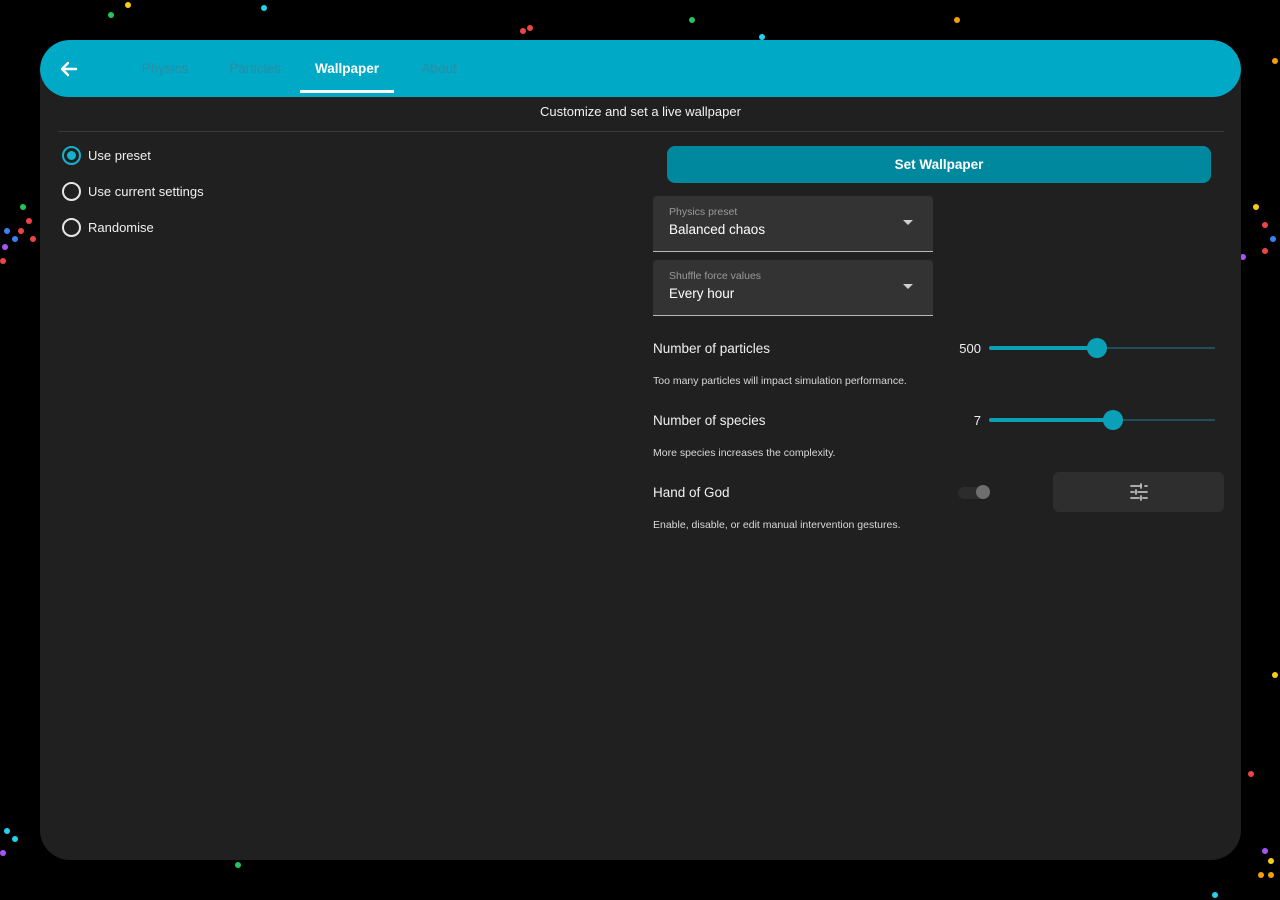  I want to click on toggle-thumb, so click(983, 492).